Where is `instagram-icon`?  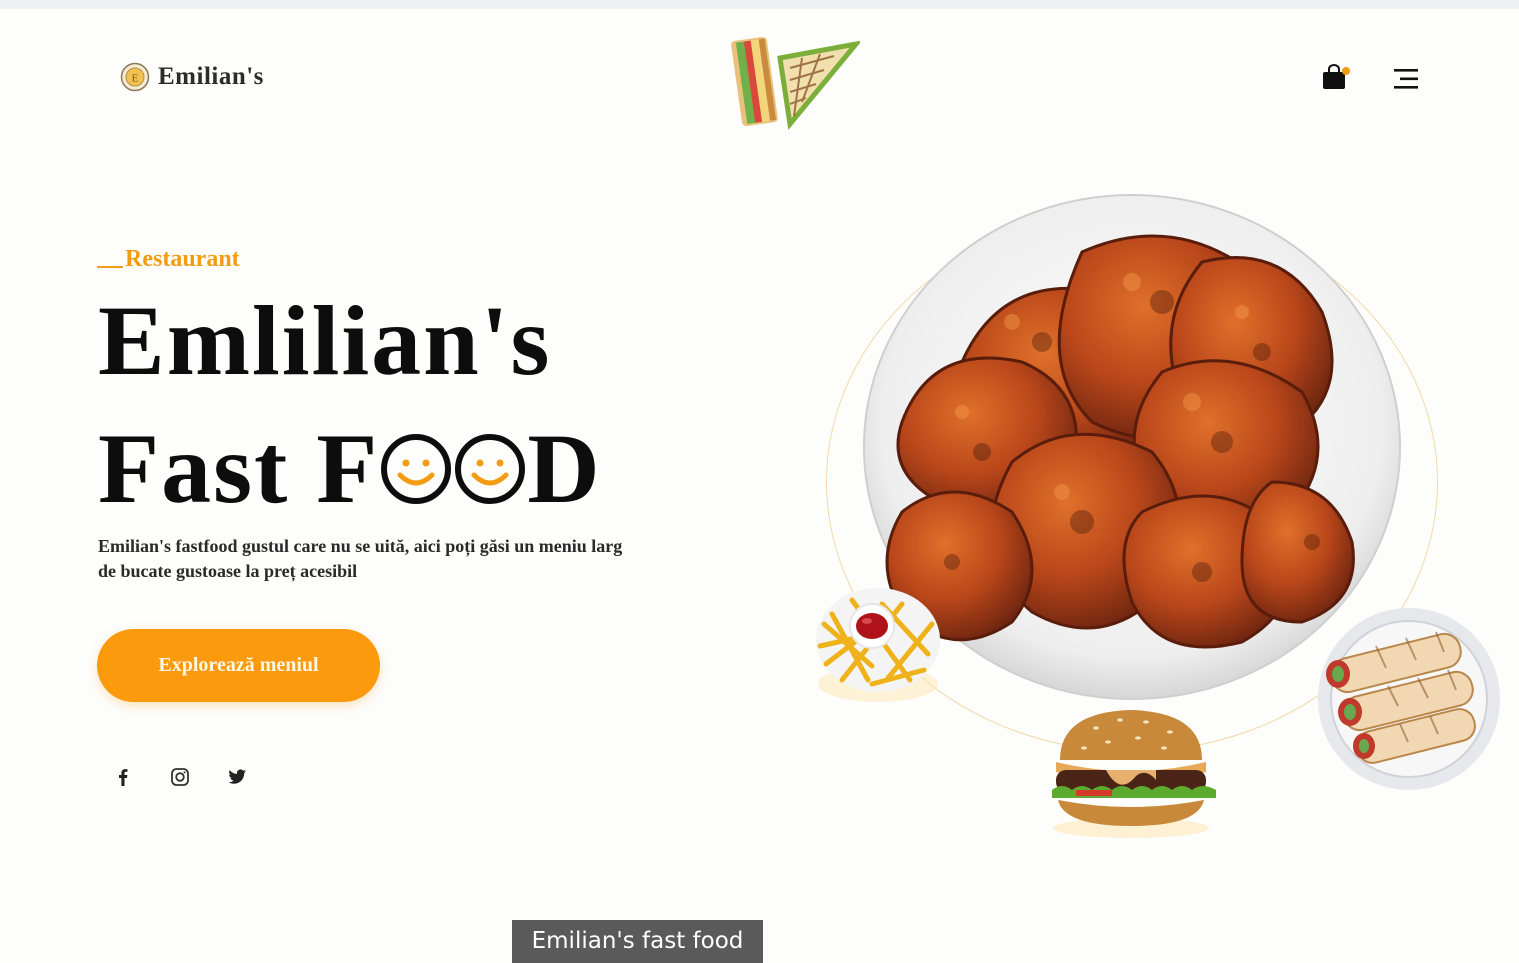 instagram-icon is located at coordinates (180, 777).